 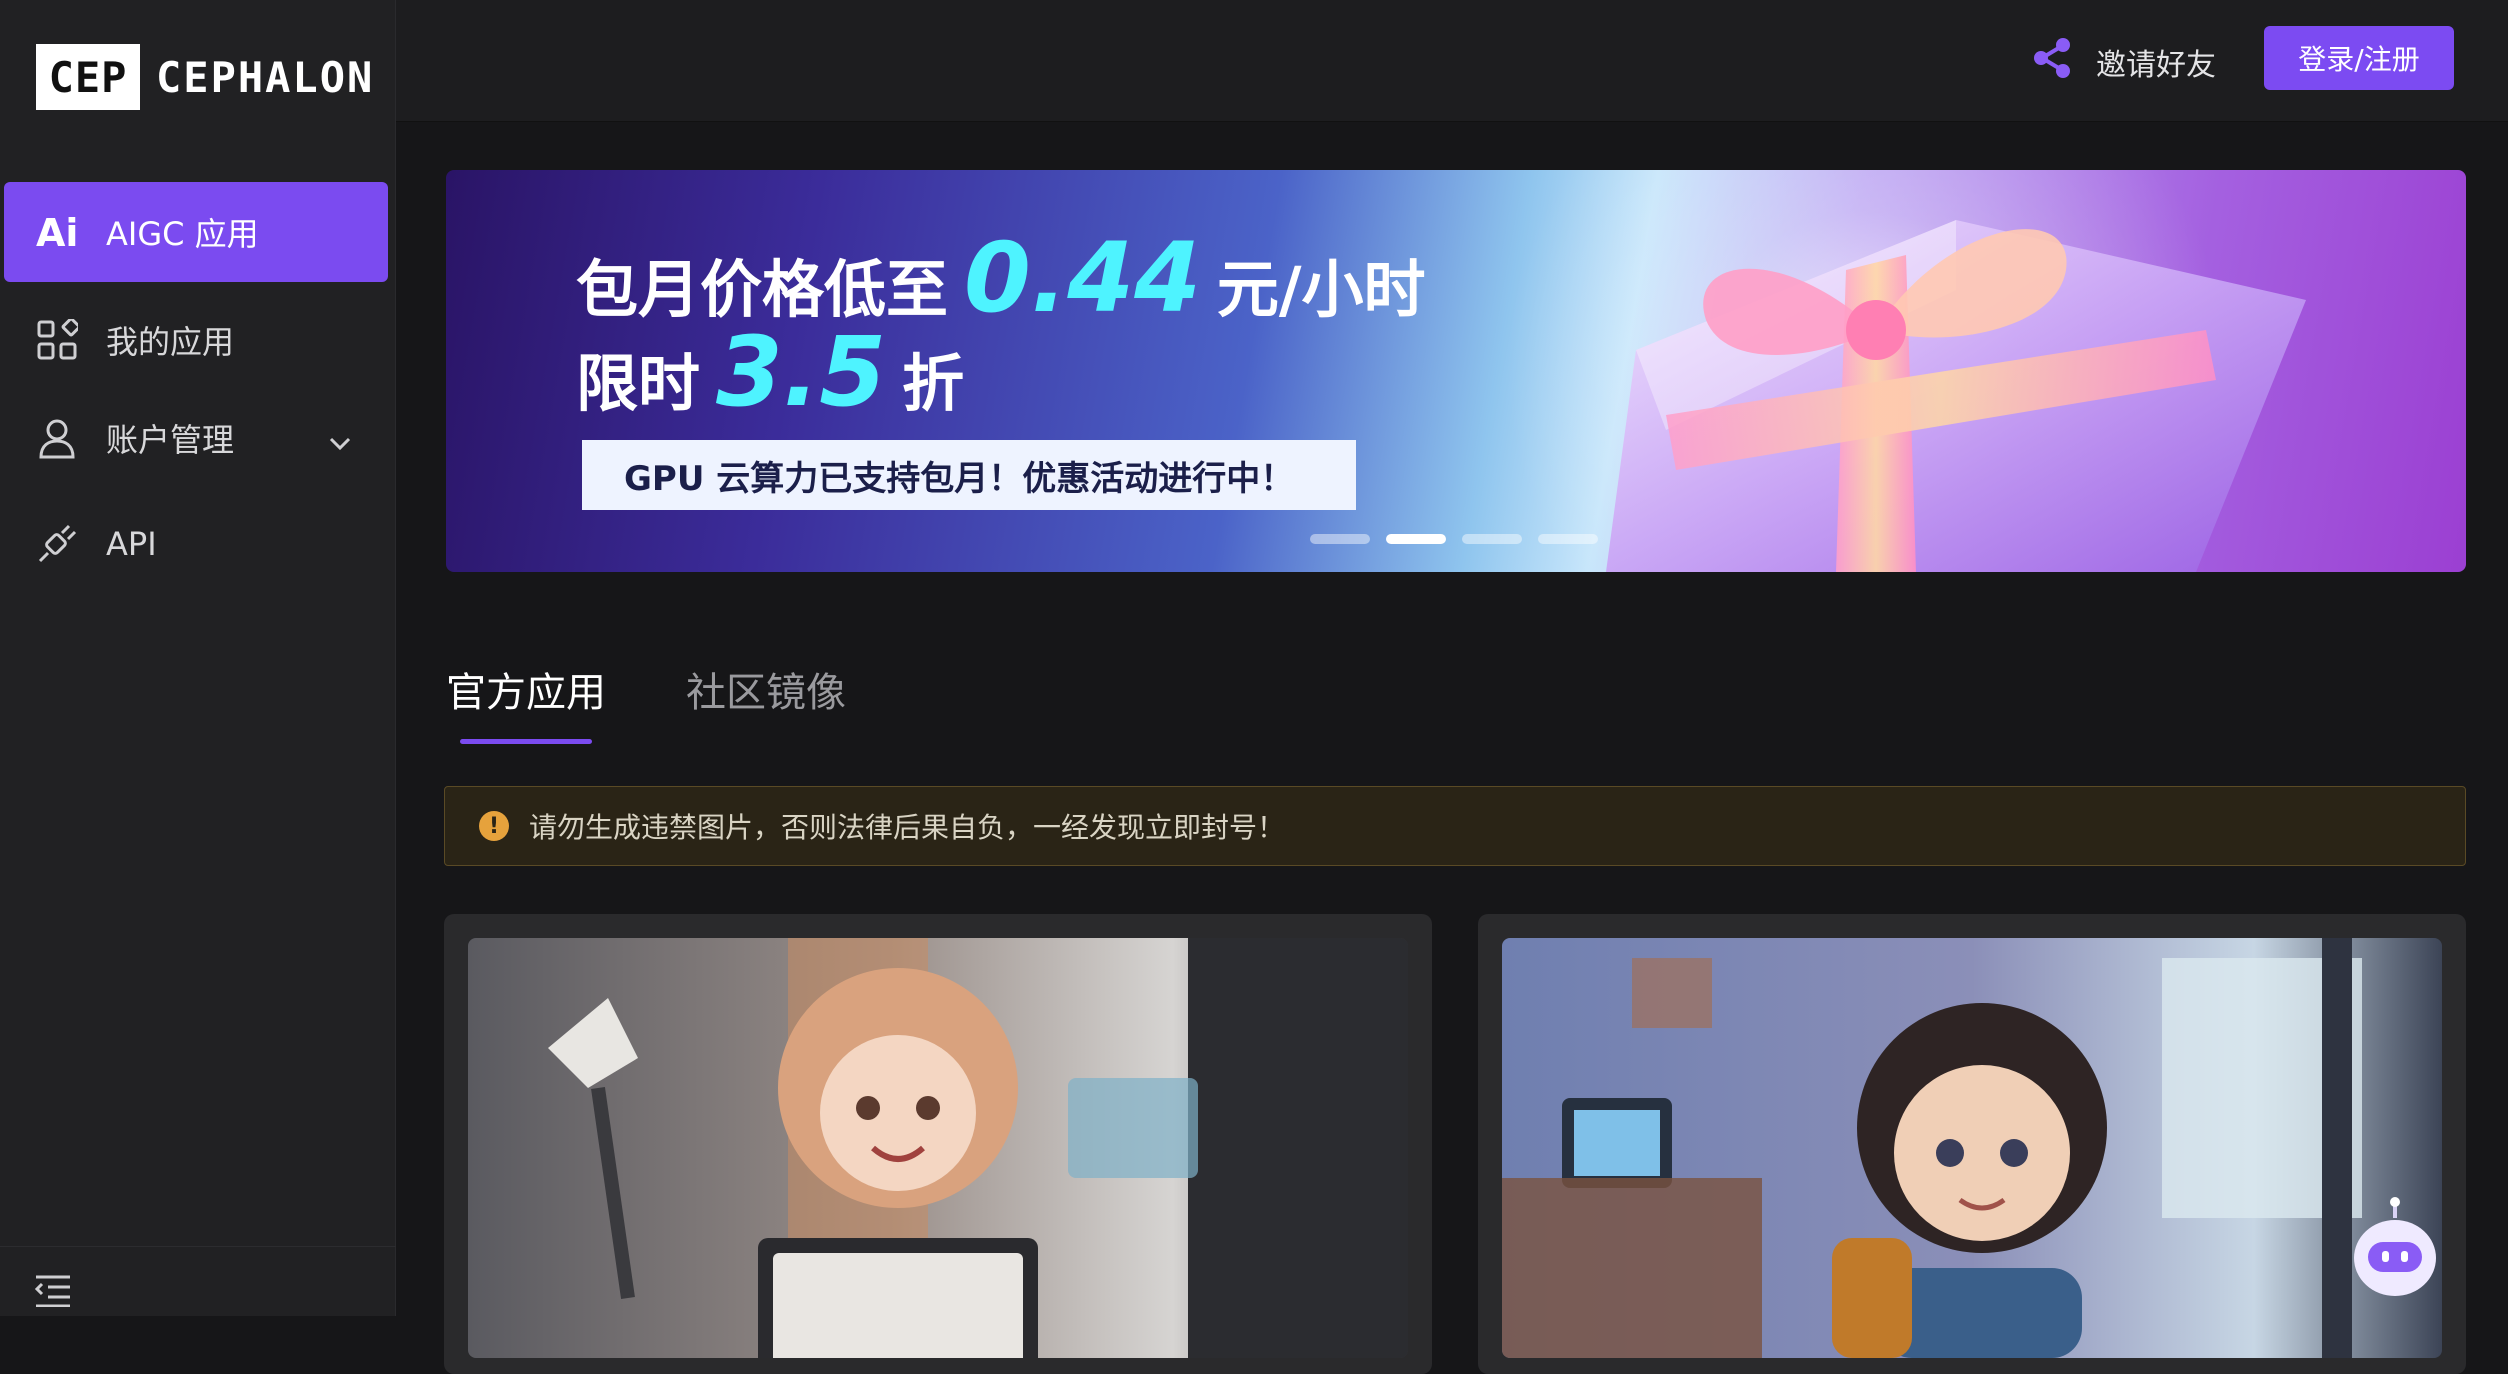 What do you see at coordinates (170, 440) in the screenshot?
I see `sidebar-item-label: 账户管理` at bounding box center [170, 440].